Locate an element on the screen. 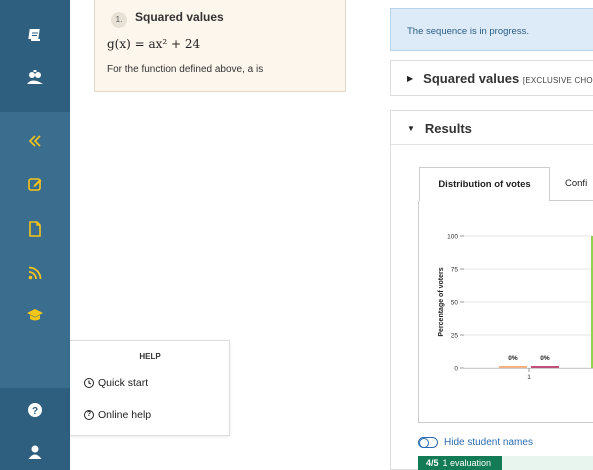 This screenshot has width=593, height=470. edit-icon is located at coordinates (35, 184).